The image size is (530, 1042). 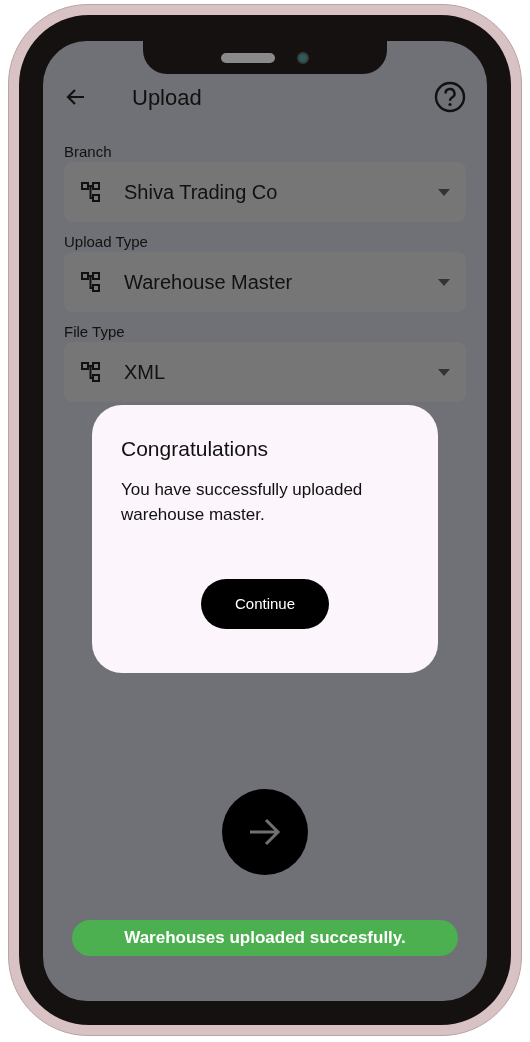 I want to click on page-title: Upload, so click(x=167, y=97).